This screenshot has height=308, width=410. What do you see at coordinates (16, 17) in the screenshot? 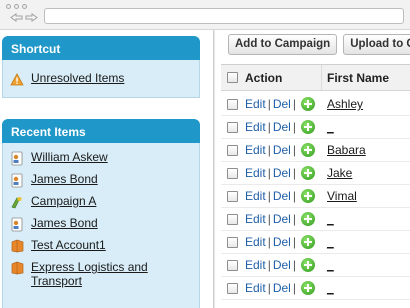
I see `back-arrow-icon` at bounding box center [16, 17].